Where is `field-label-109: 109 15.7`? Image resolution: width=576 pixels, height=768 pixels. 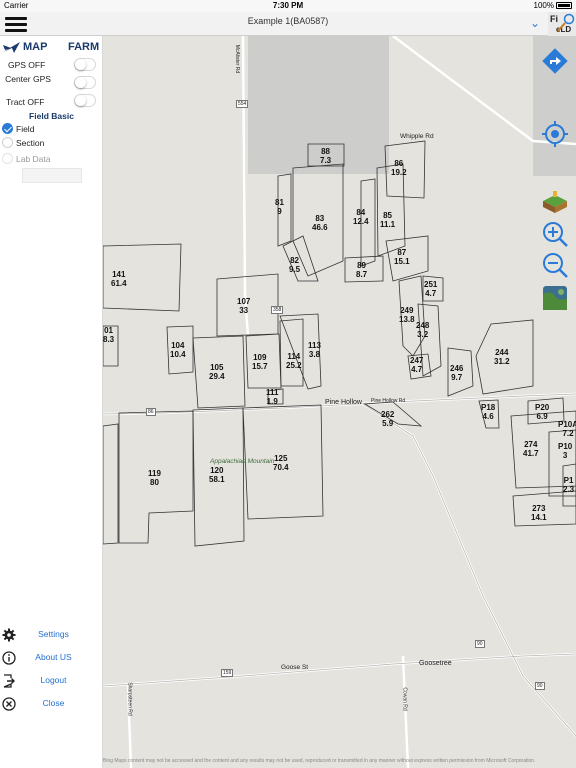
field-label-109: 109 15.7 is located at coordinates (260, 362).